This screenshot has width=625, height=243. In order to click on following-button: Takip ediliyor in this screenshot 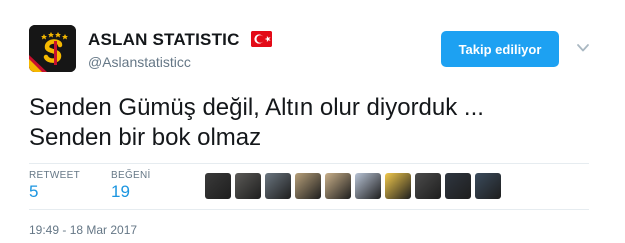, I will do `click(500, 49)`.